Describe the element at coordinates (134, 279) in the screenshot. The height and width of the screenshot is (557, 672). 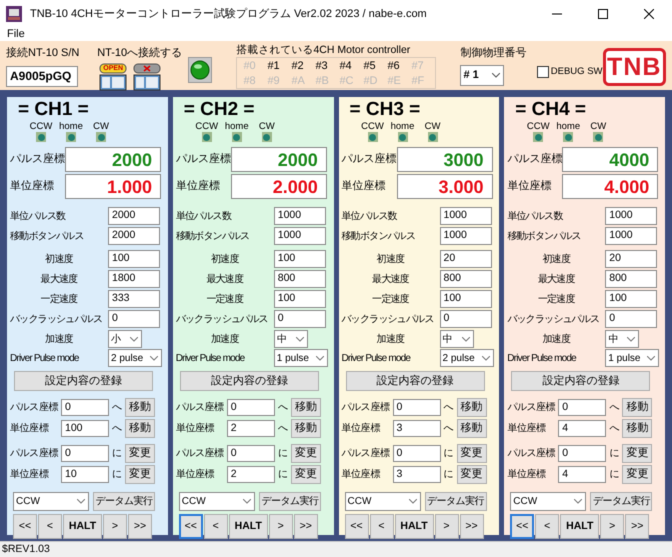
I see `input-field: 1800` at that location.